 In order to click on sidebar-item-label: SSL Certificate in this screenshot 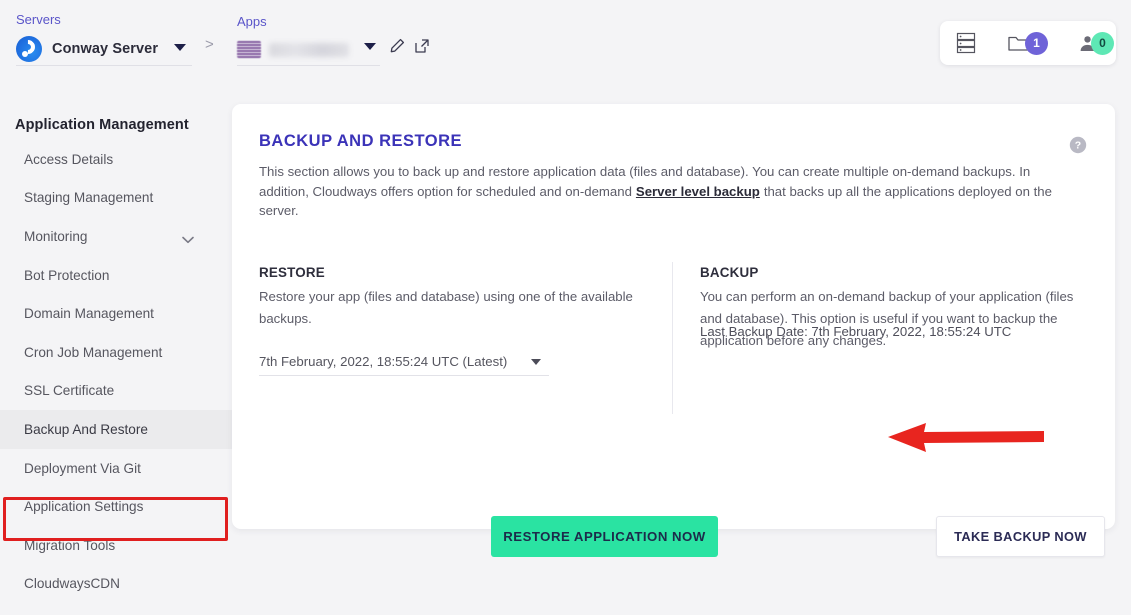, I will do `click(69, 391)`.